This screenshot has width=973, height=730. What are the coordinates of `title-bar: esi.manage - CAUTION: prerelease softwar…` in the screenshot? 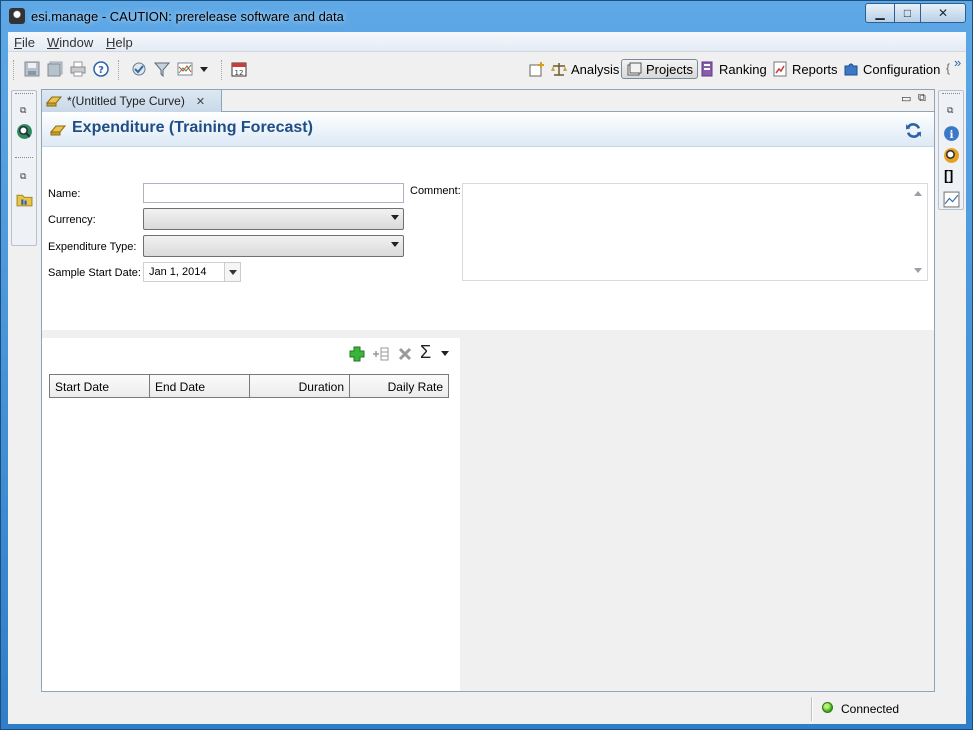 It's located at (486, 16).